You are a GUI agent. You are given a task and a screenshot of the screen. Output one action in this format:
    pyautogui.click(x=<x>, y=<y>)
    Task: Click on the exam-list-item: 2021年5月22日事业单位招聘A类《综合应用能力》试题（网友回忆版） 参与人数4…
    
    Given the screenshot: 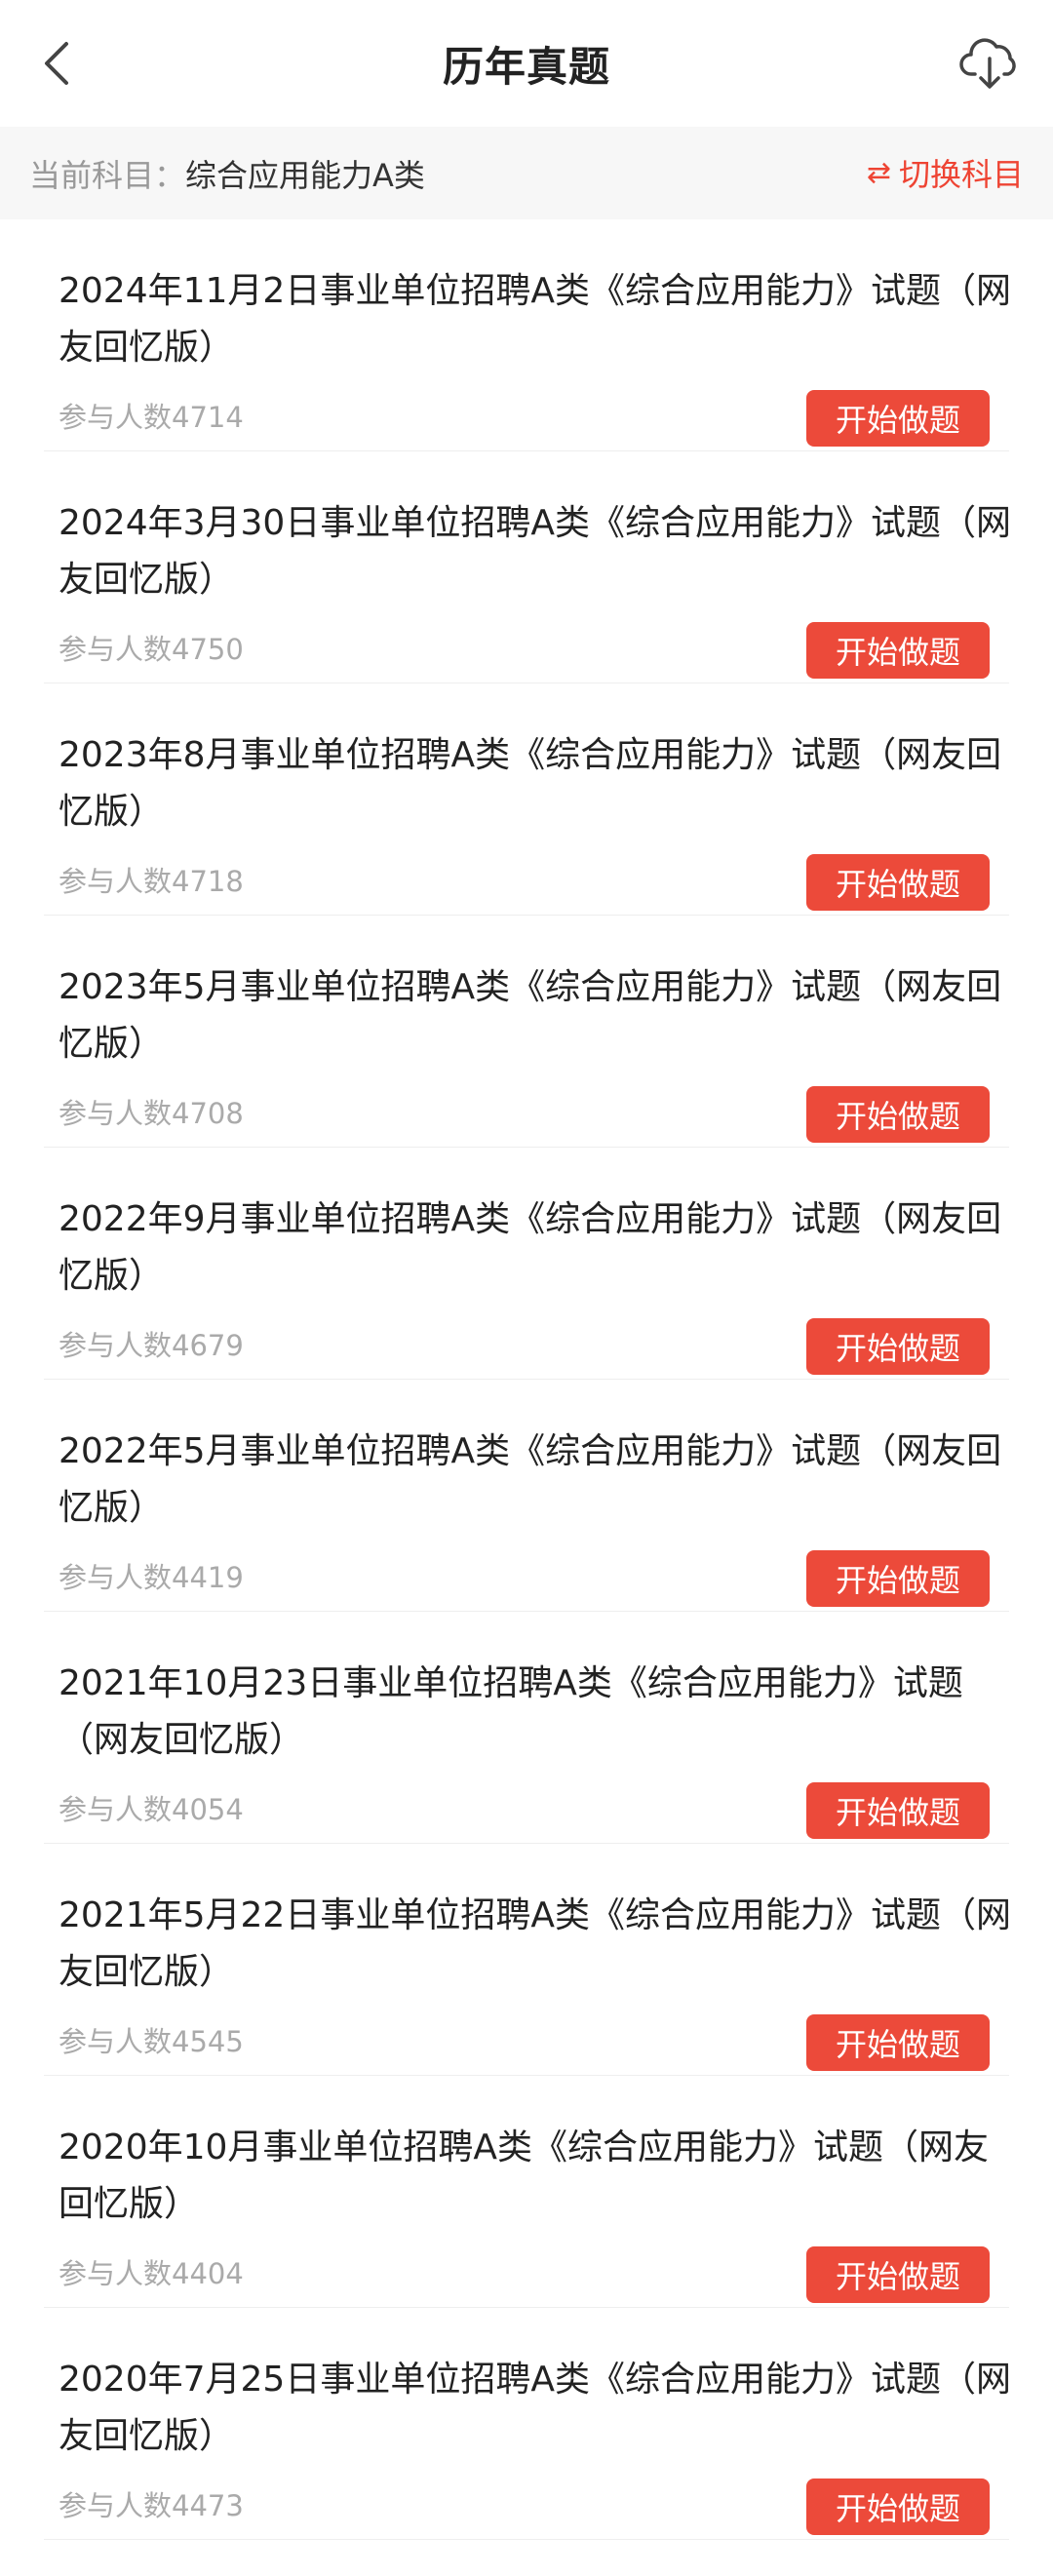 What is the action you would take?
    pyautogui.click(x=527, y=1960)
    